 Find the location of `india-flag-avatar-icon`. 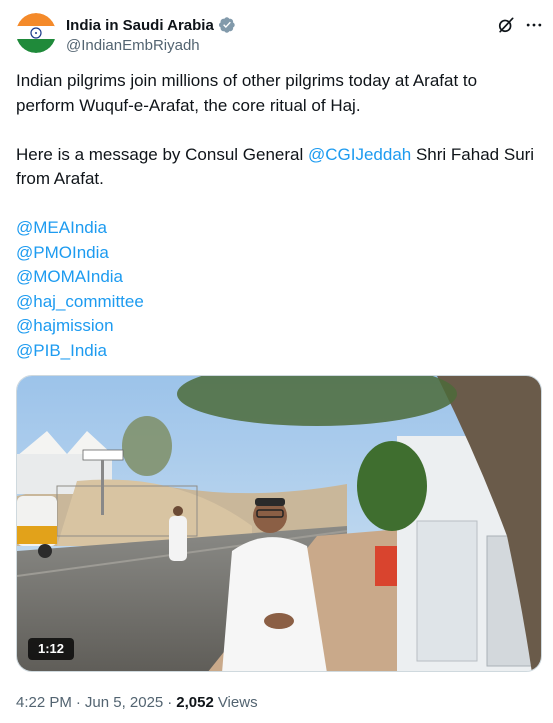

india-flag-avatar-icon is located at coordinates (36, 33).